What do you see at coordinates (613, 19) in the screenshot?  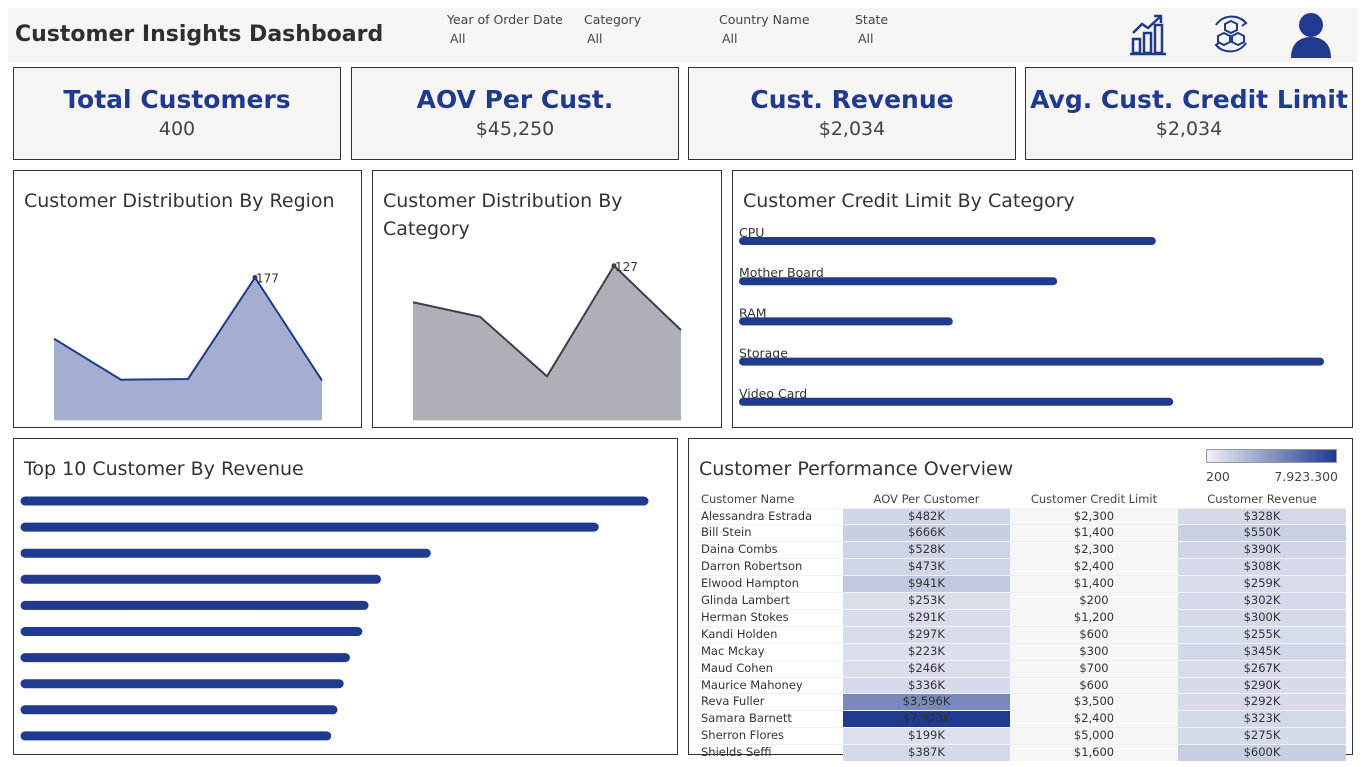 I see `filter-label: Category` at bounding box center [613, 19].